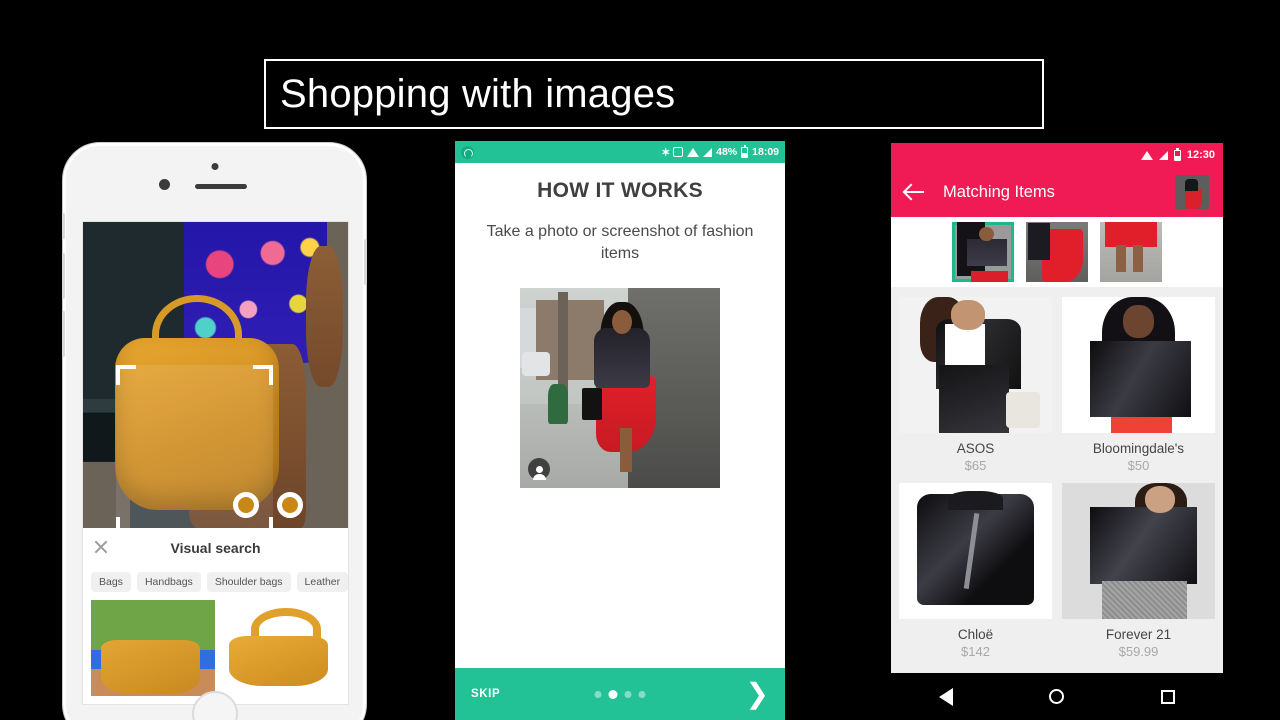  I want to click on app-bar-title: Matching Items, so click(999, 191).